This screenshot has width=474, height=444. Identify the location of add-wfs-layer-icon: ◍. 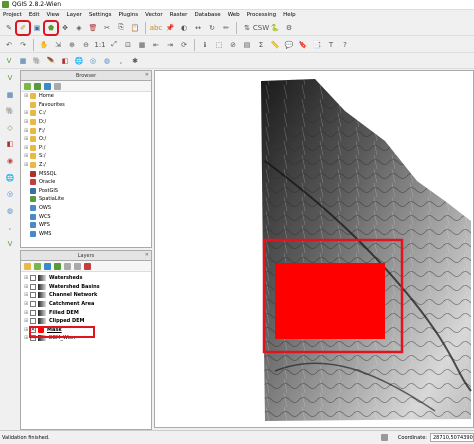
(10, 210).